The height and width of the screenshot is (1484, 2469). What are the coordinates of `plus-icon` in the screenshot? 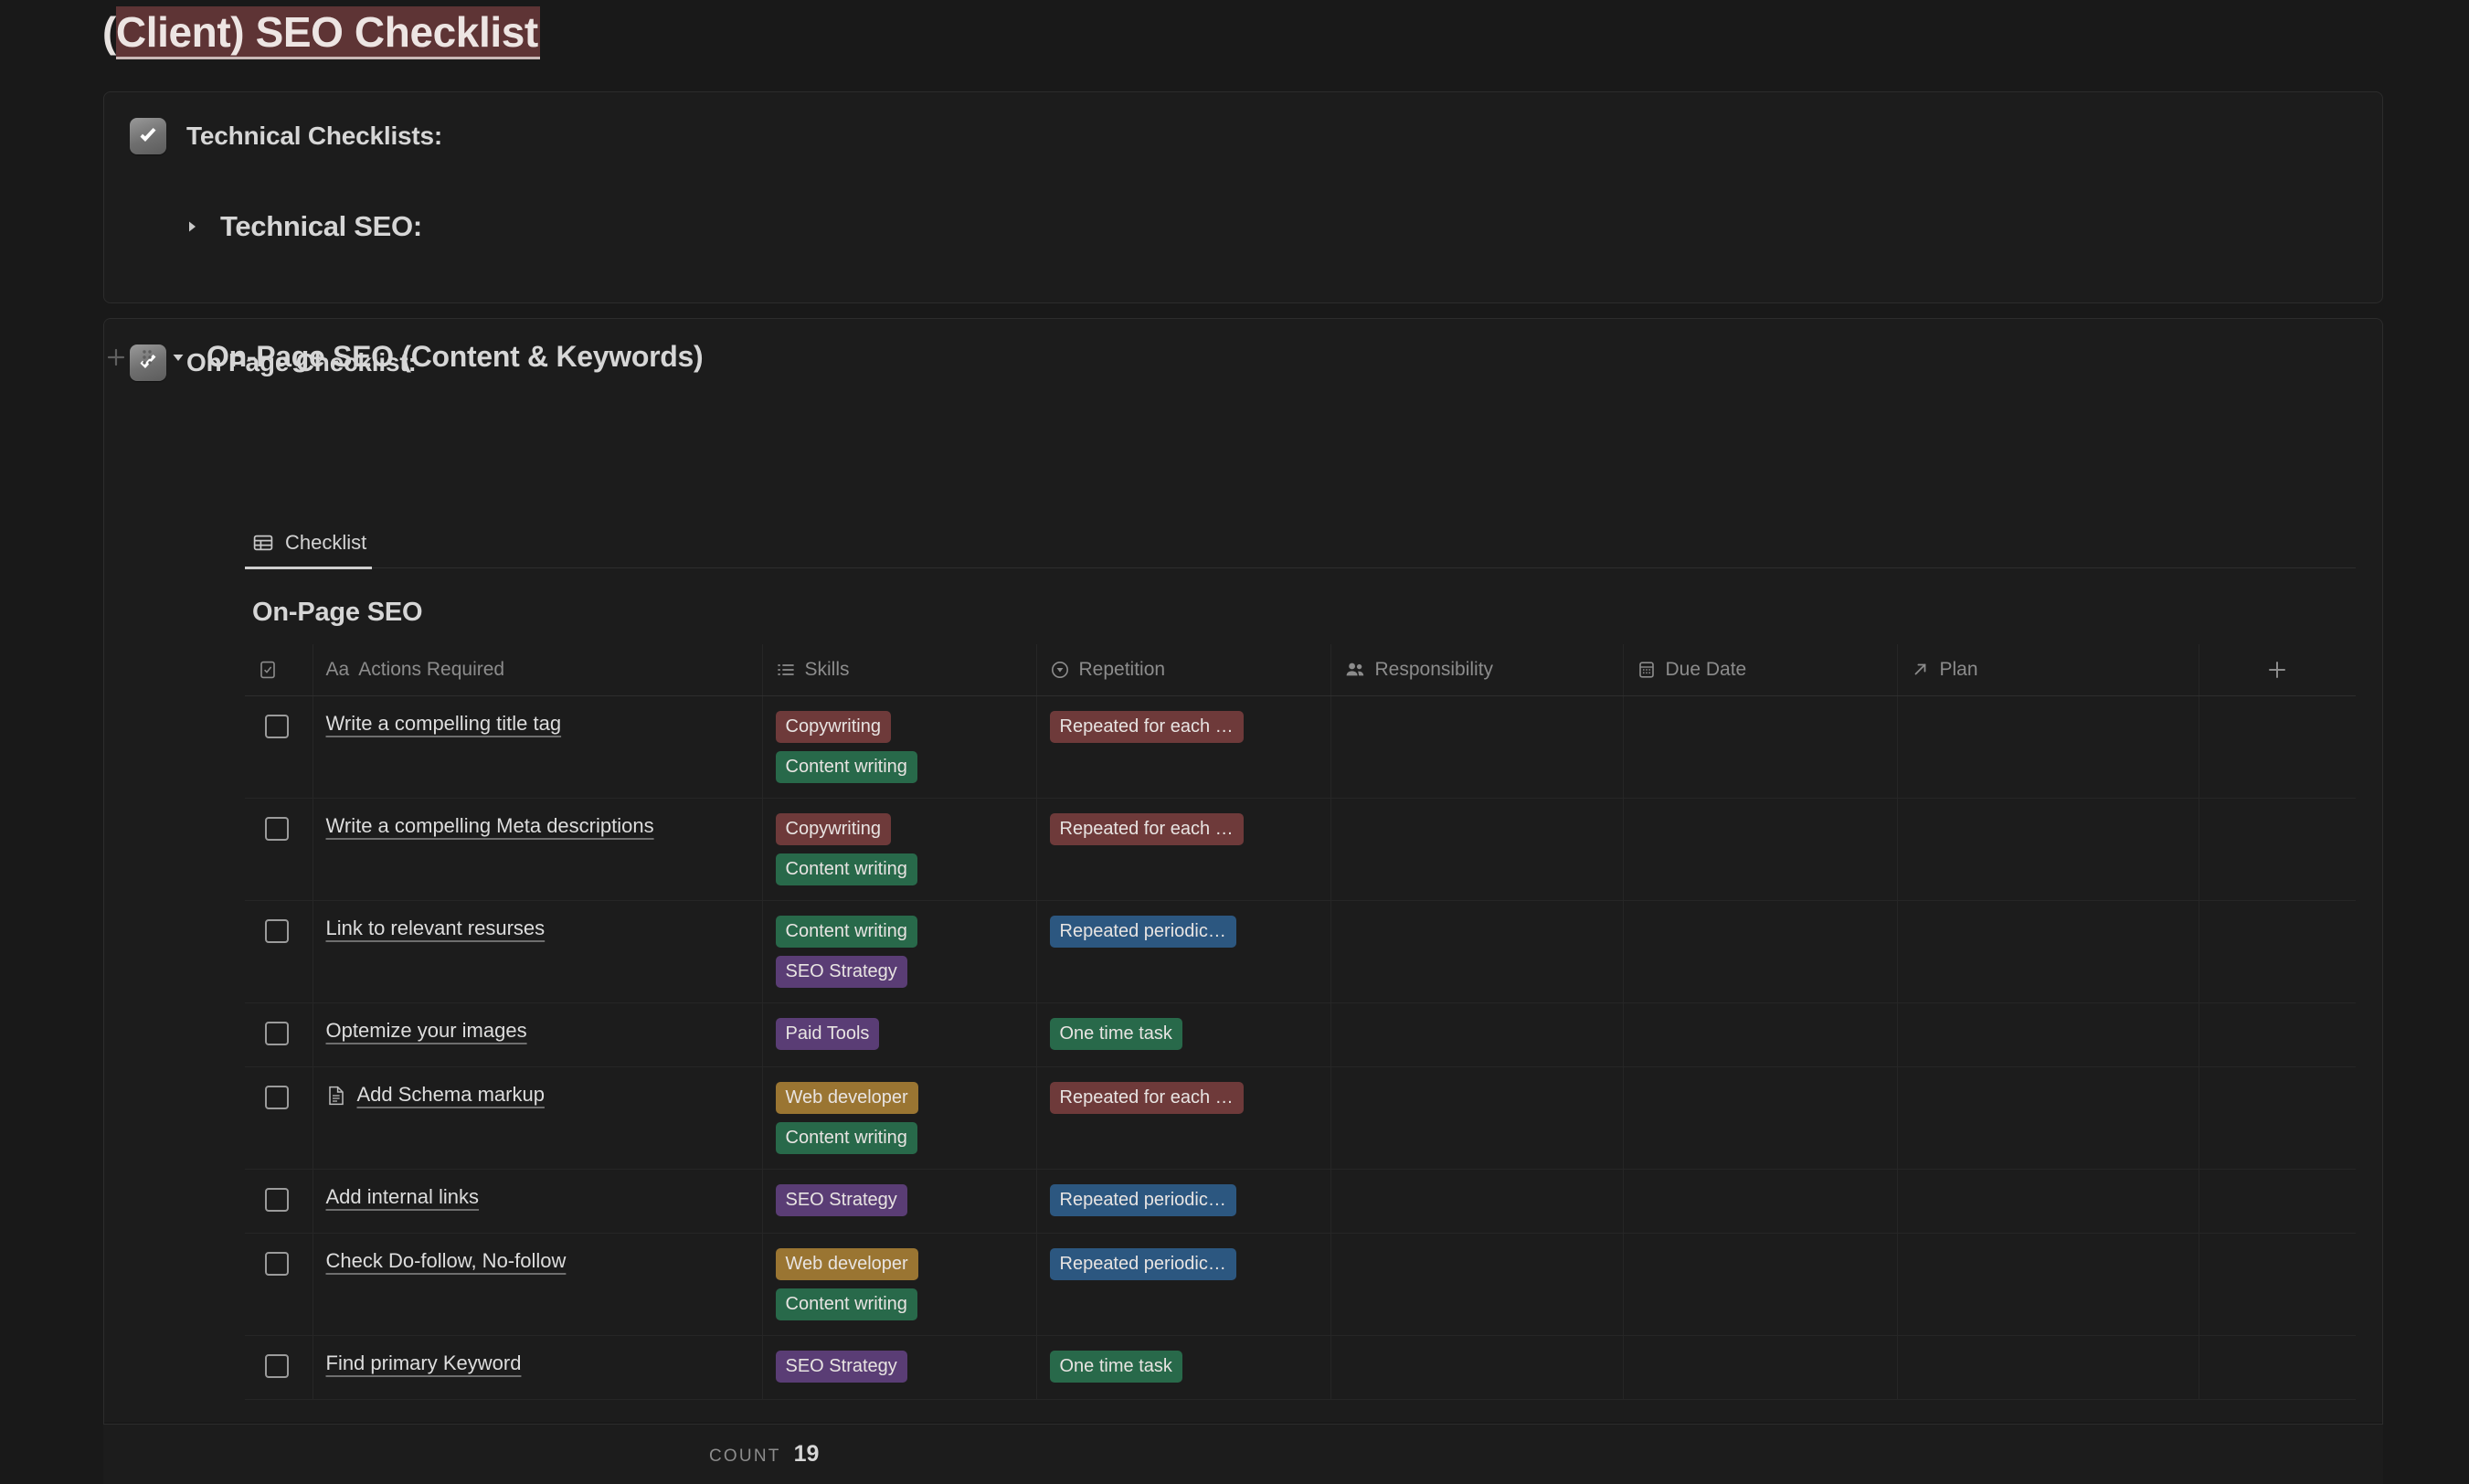 It's located at (2277, 670).